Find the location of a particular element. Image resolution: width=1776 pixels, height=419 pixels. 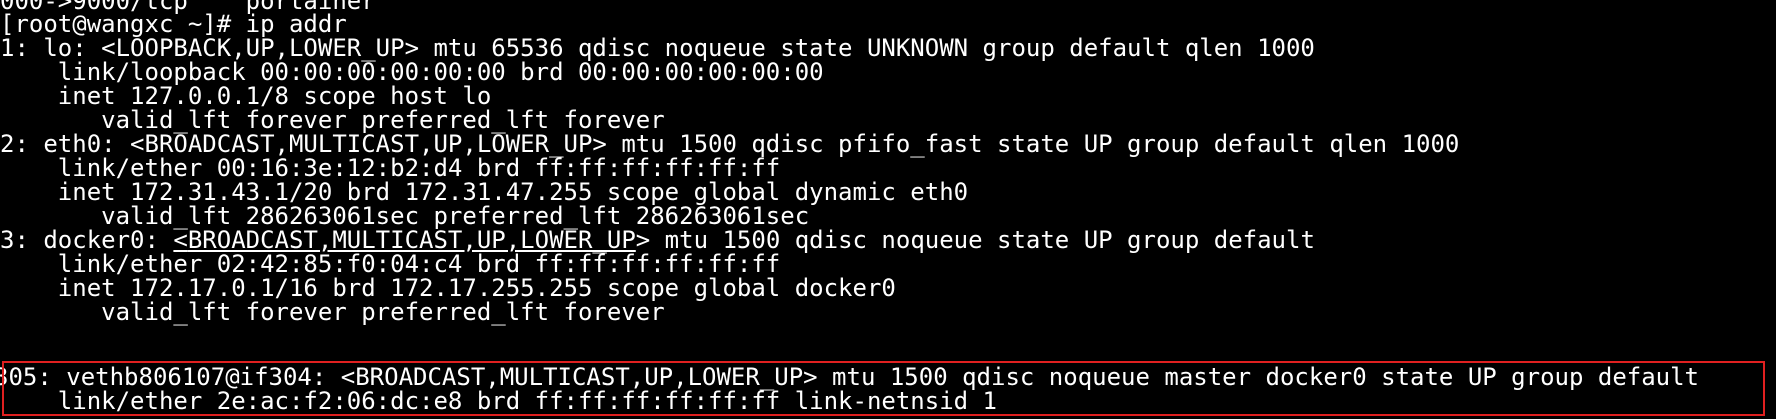

terminal-line-docker0-valid: valid_lft forever preferred_lft forever is located at coordinates (332, 312).